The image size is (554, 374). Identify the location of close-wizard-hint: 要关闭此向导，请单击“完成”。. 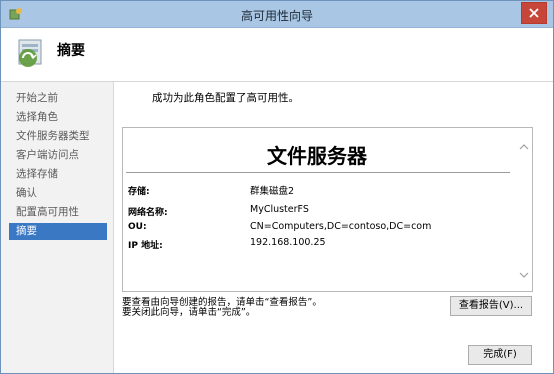
(189, 312).